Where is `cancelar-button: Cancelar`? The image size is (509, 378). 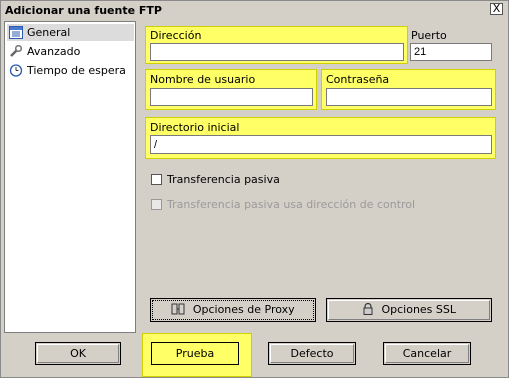 cancelar-button: Cancelar is located at coordinates (427, 353).